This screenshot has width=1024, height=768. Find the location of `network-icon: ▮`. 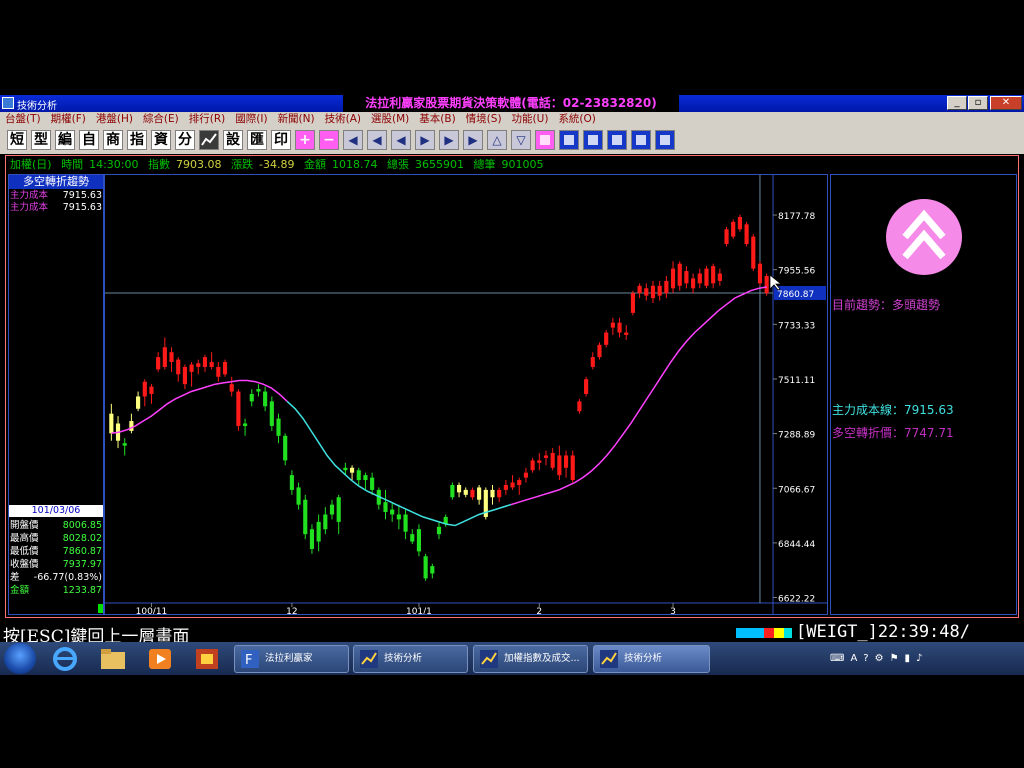

network-icon: ▮ is located at coordinates (908, 658).